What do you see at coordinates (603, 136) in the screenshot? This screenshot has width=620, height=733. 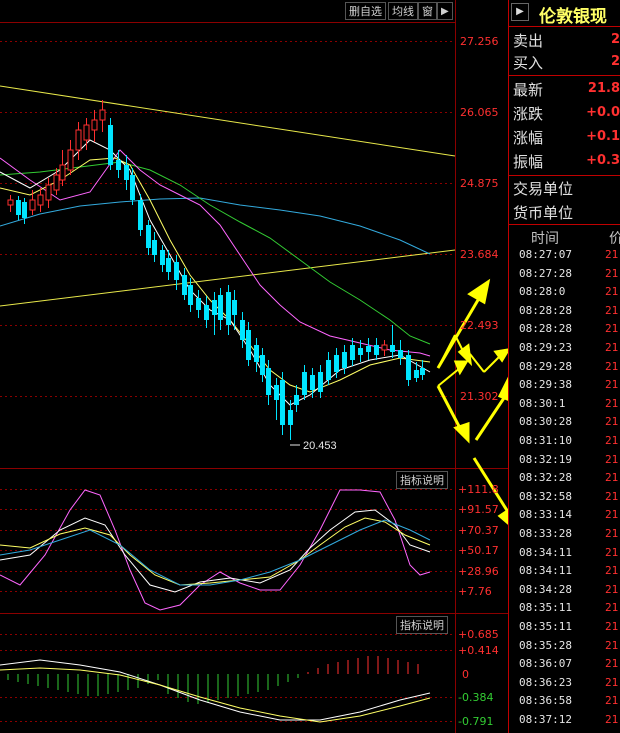 I see `change-pct-value: +0.1` at bounding box center [603, 136].